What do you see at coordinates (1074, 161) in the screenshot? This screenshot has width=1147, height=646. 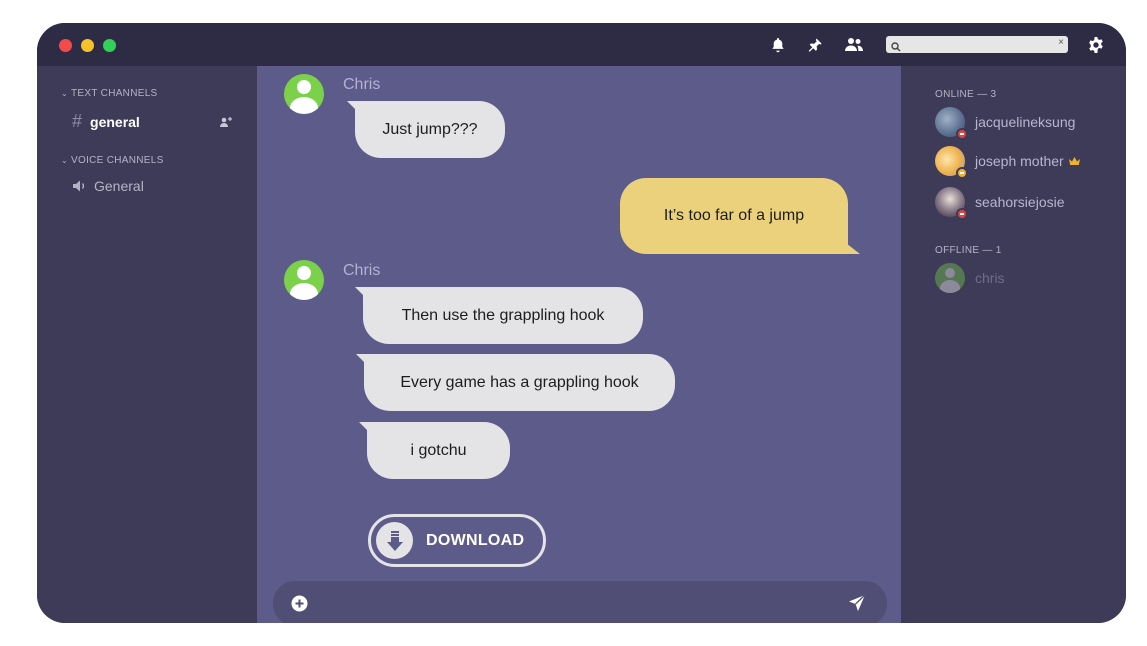 I see `crown-icon` at bounding box center [1074, 161].